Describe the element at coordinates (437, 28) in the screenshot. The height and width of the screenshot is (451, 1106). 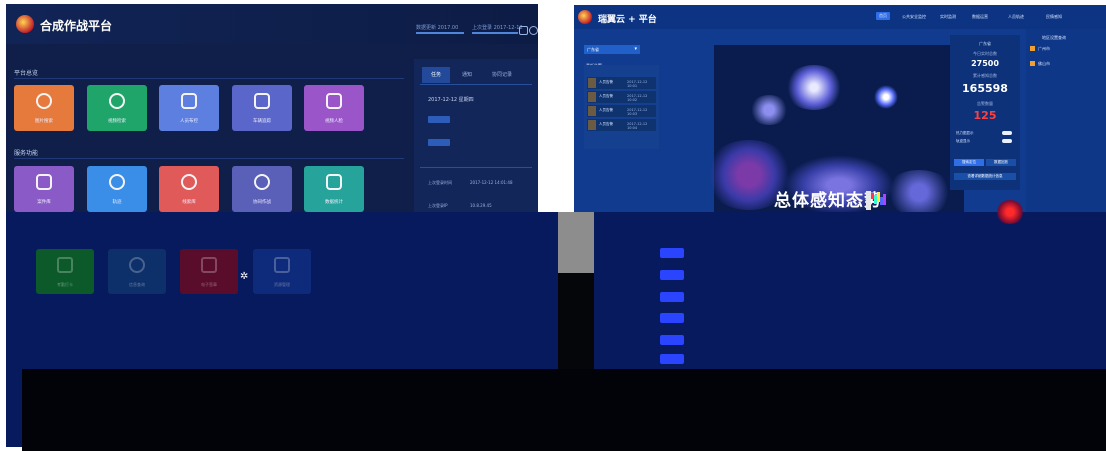
I see `header-info-left: 数据更新 2017.00` at that location.